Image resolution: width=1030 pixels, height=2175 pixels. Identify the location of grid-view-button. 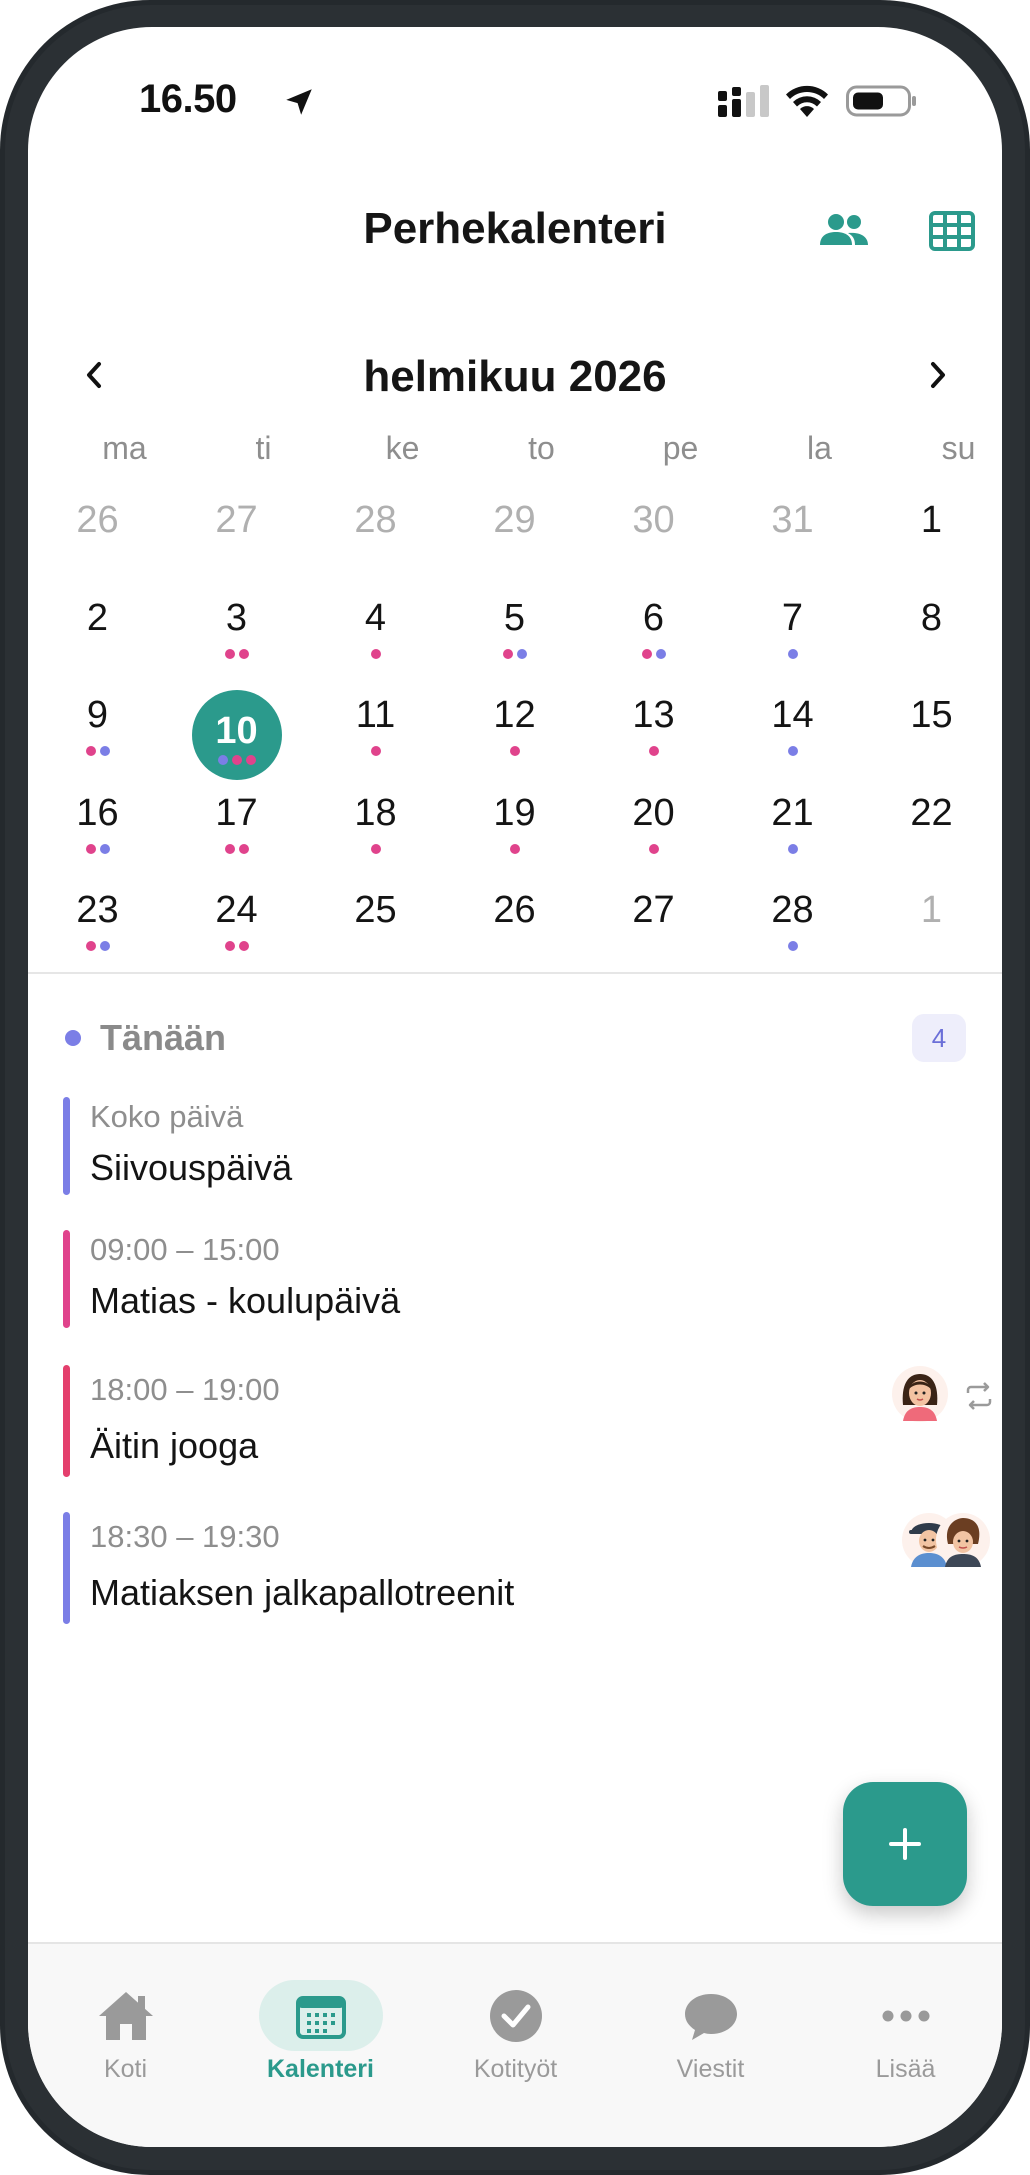
(952, 231).